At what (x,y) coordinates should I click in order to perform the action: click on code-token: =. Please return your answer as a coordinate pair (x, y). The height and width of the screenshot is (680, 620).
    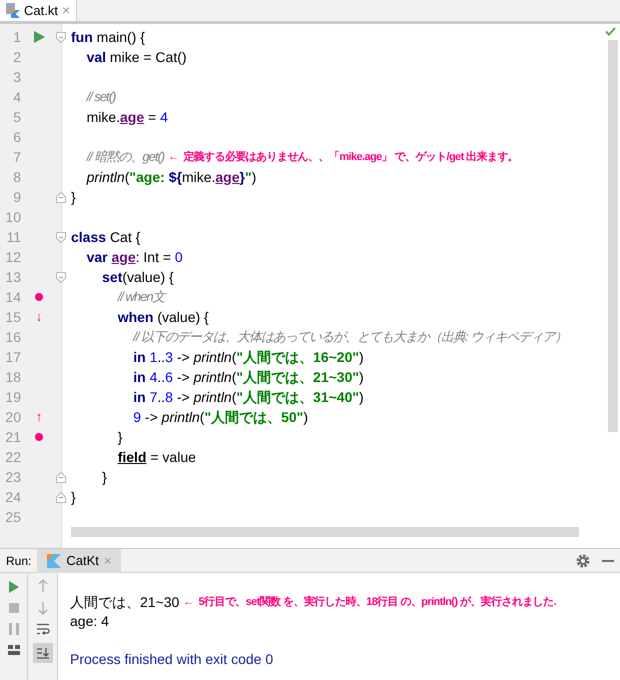
    Looking at the image, I should click on (153, 117).